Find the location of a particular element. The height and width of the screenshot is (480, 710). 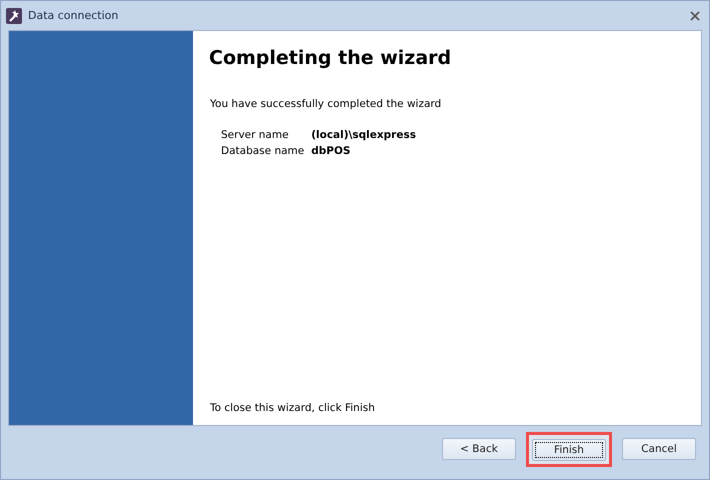

detail-label: Database name is located at coordinates (262, 151).